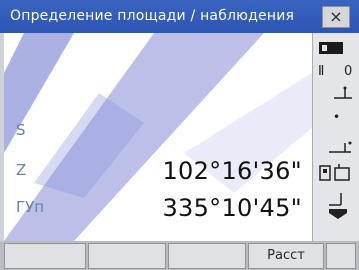 Image resolution: width=359 pixels, height=270 pixels. Describe the element at coordinates (207, 256) in the screenshot. I see `softkey-f3` at that location.